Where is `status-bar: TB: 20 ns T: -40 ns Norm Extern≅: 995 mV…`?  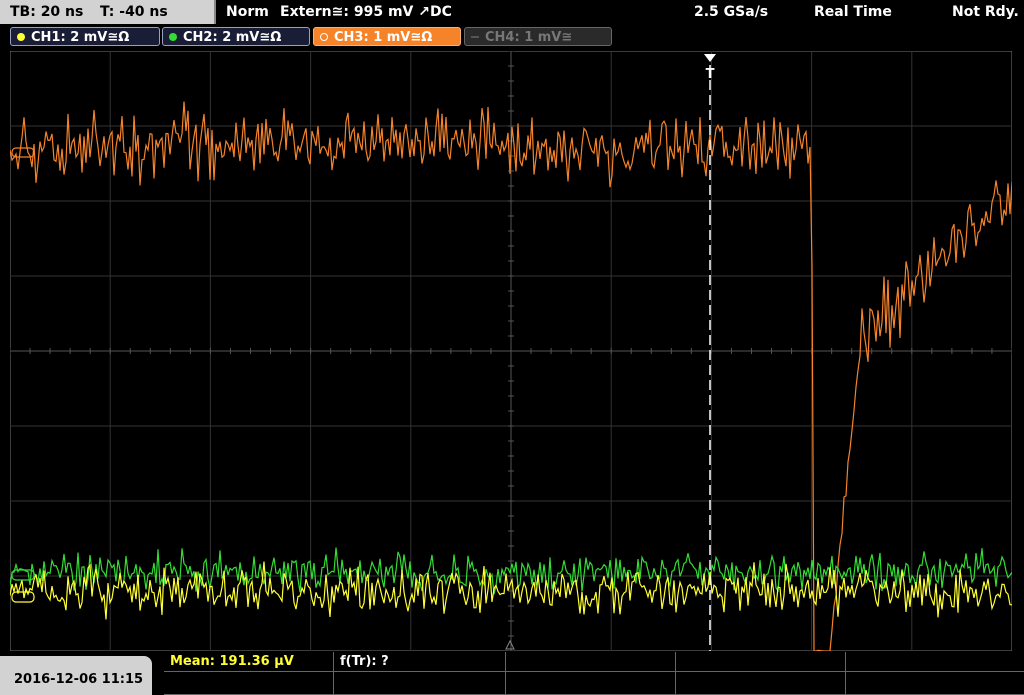
status-bar: TB: 20 ns T: -40 ns Norm Extern≅: 995 mV… is located at coordinates (512, 12).